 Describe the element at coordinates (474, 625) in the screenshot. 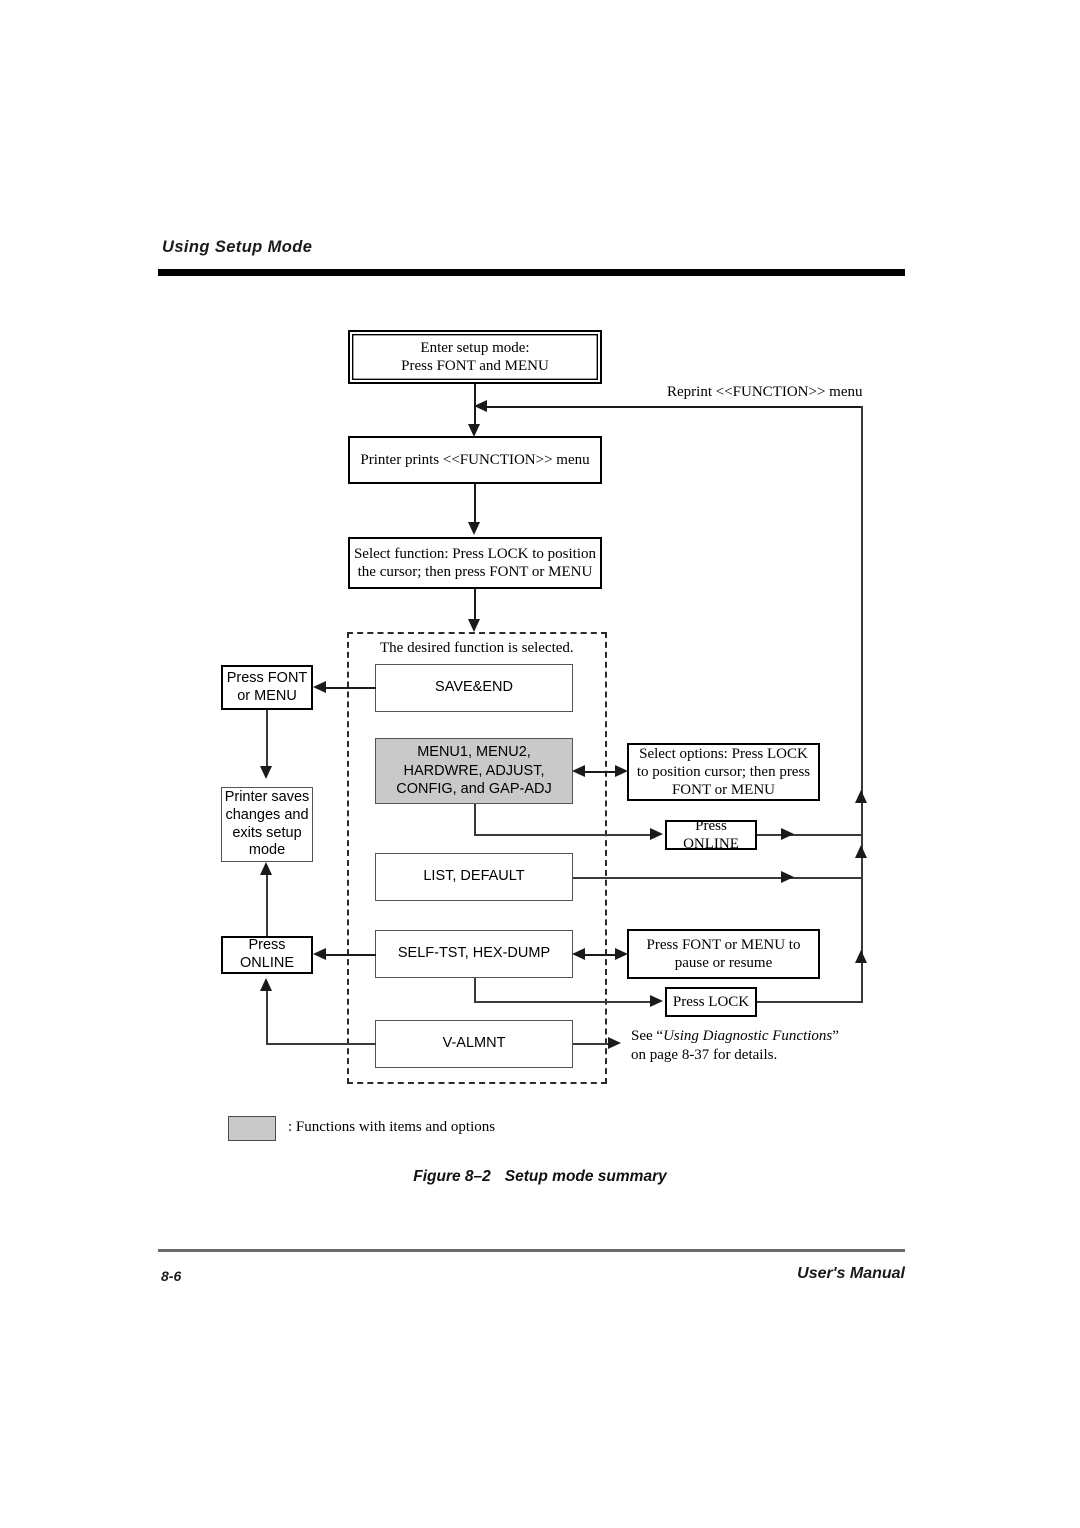

I see `arrowhead-select-to-region` at that location.